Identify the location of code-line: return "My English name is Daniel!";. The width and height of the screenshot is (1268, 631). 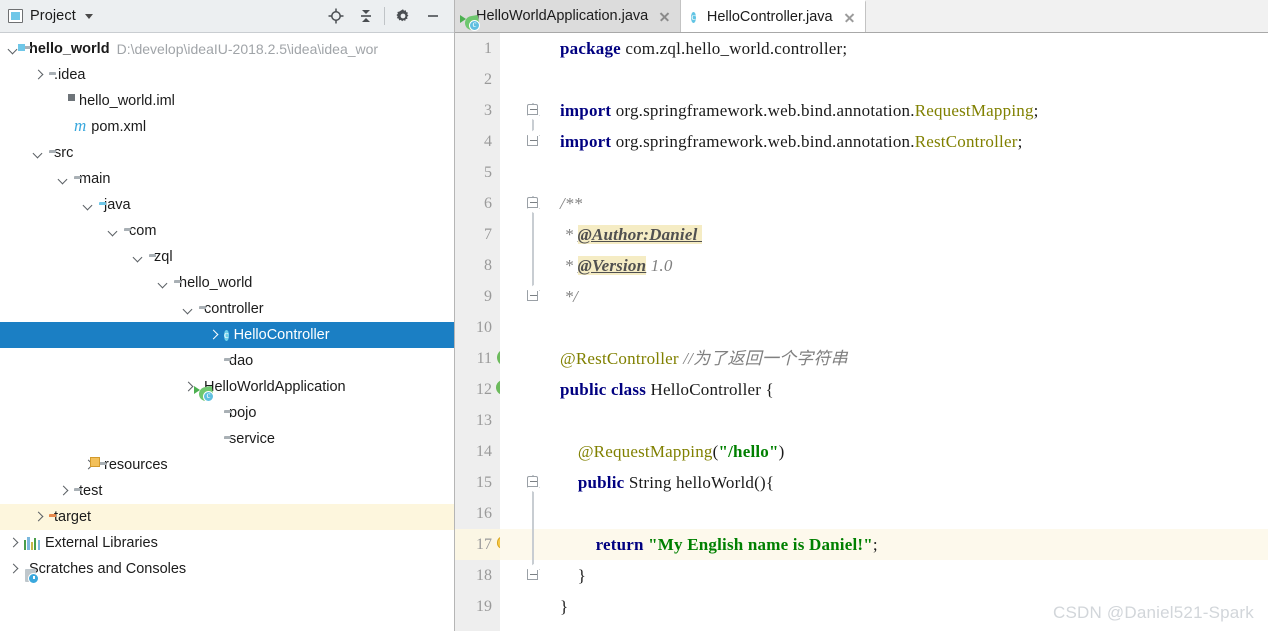
(719, 544).